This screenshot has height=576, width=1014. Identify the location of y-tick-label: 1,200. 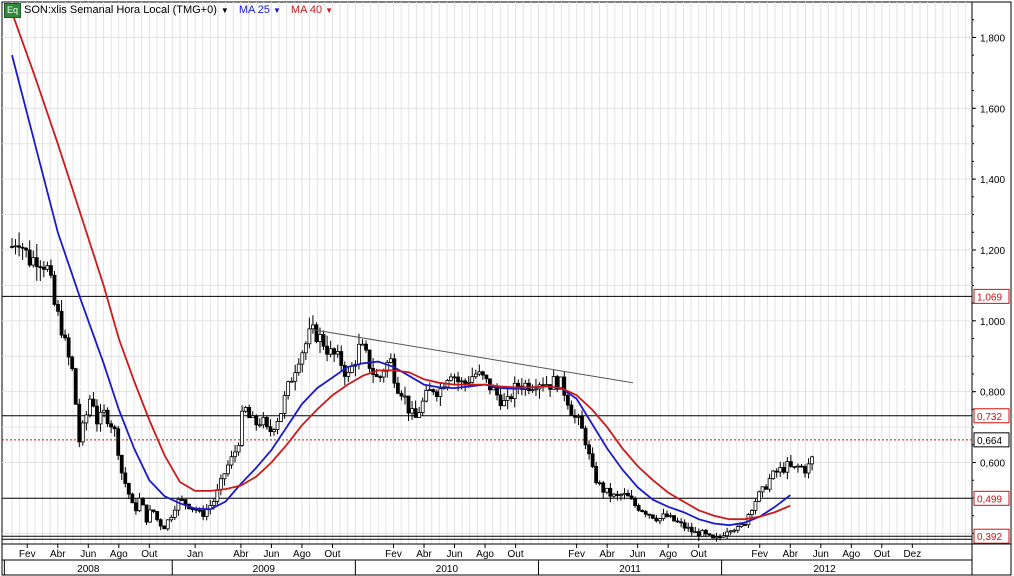
(992, 251).